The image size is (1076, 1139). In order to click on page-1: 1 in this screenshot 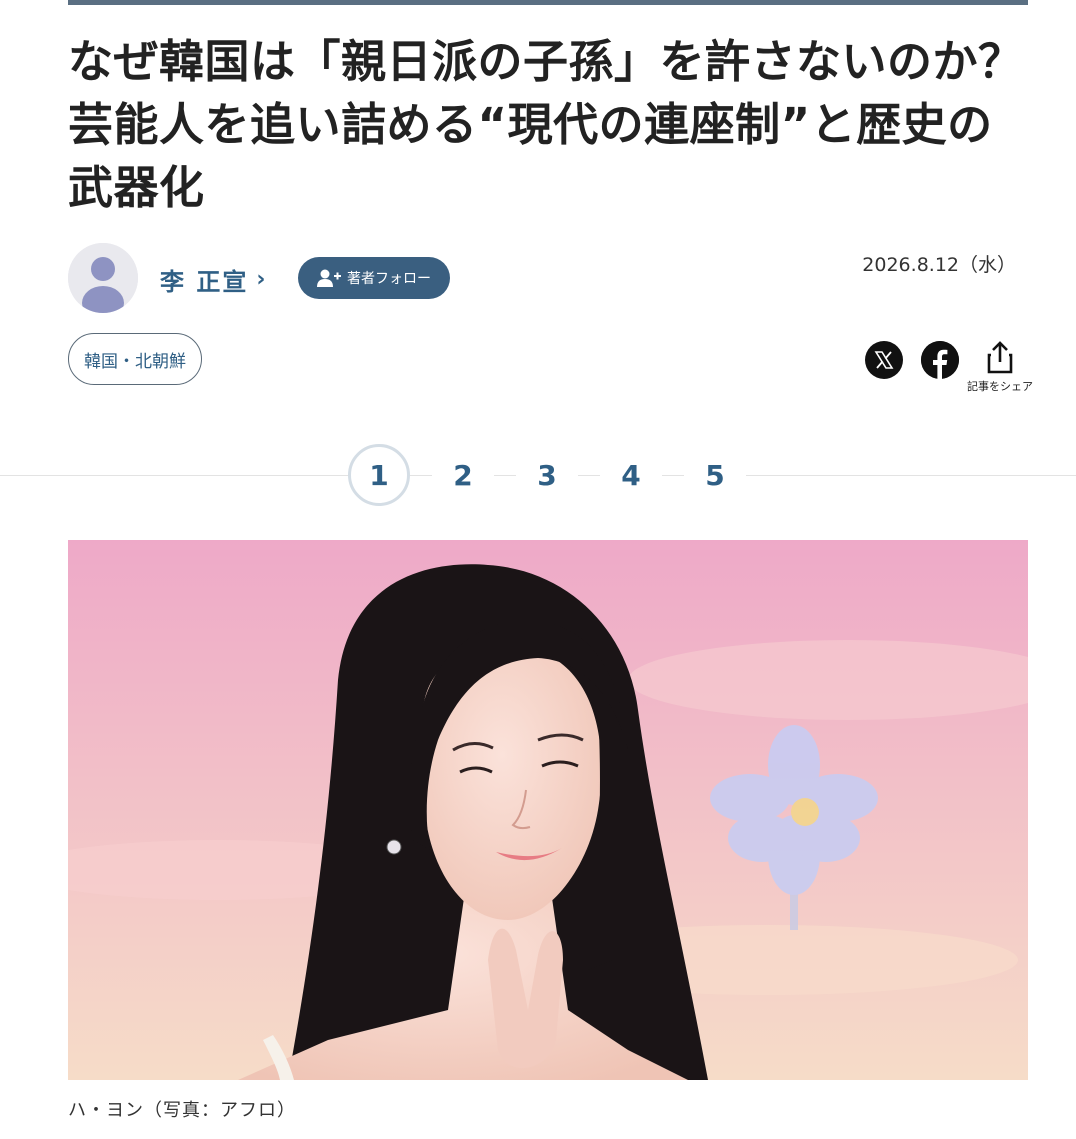, I will do `click(379, 475)`.